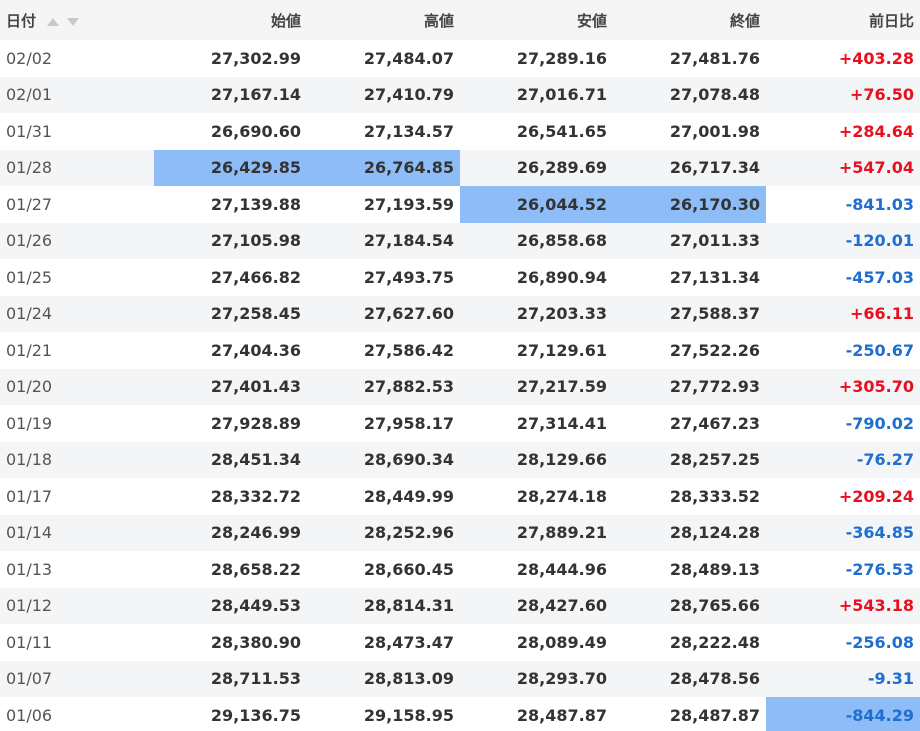  I want to click on low-cell: 28,427.60, so click(561, 606).